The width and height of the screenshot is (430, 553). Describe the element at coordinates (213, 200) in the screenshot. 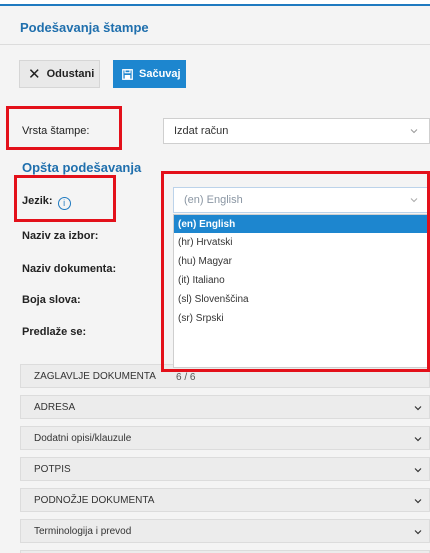

I see `language-value: (en) English` at that location.